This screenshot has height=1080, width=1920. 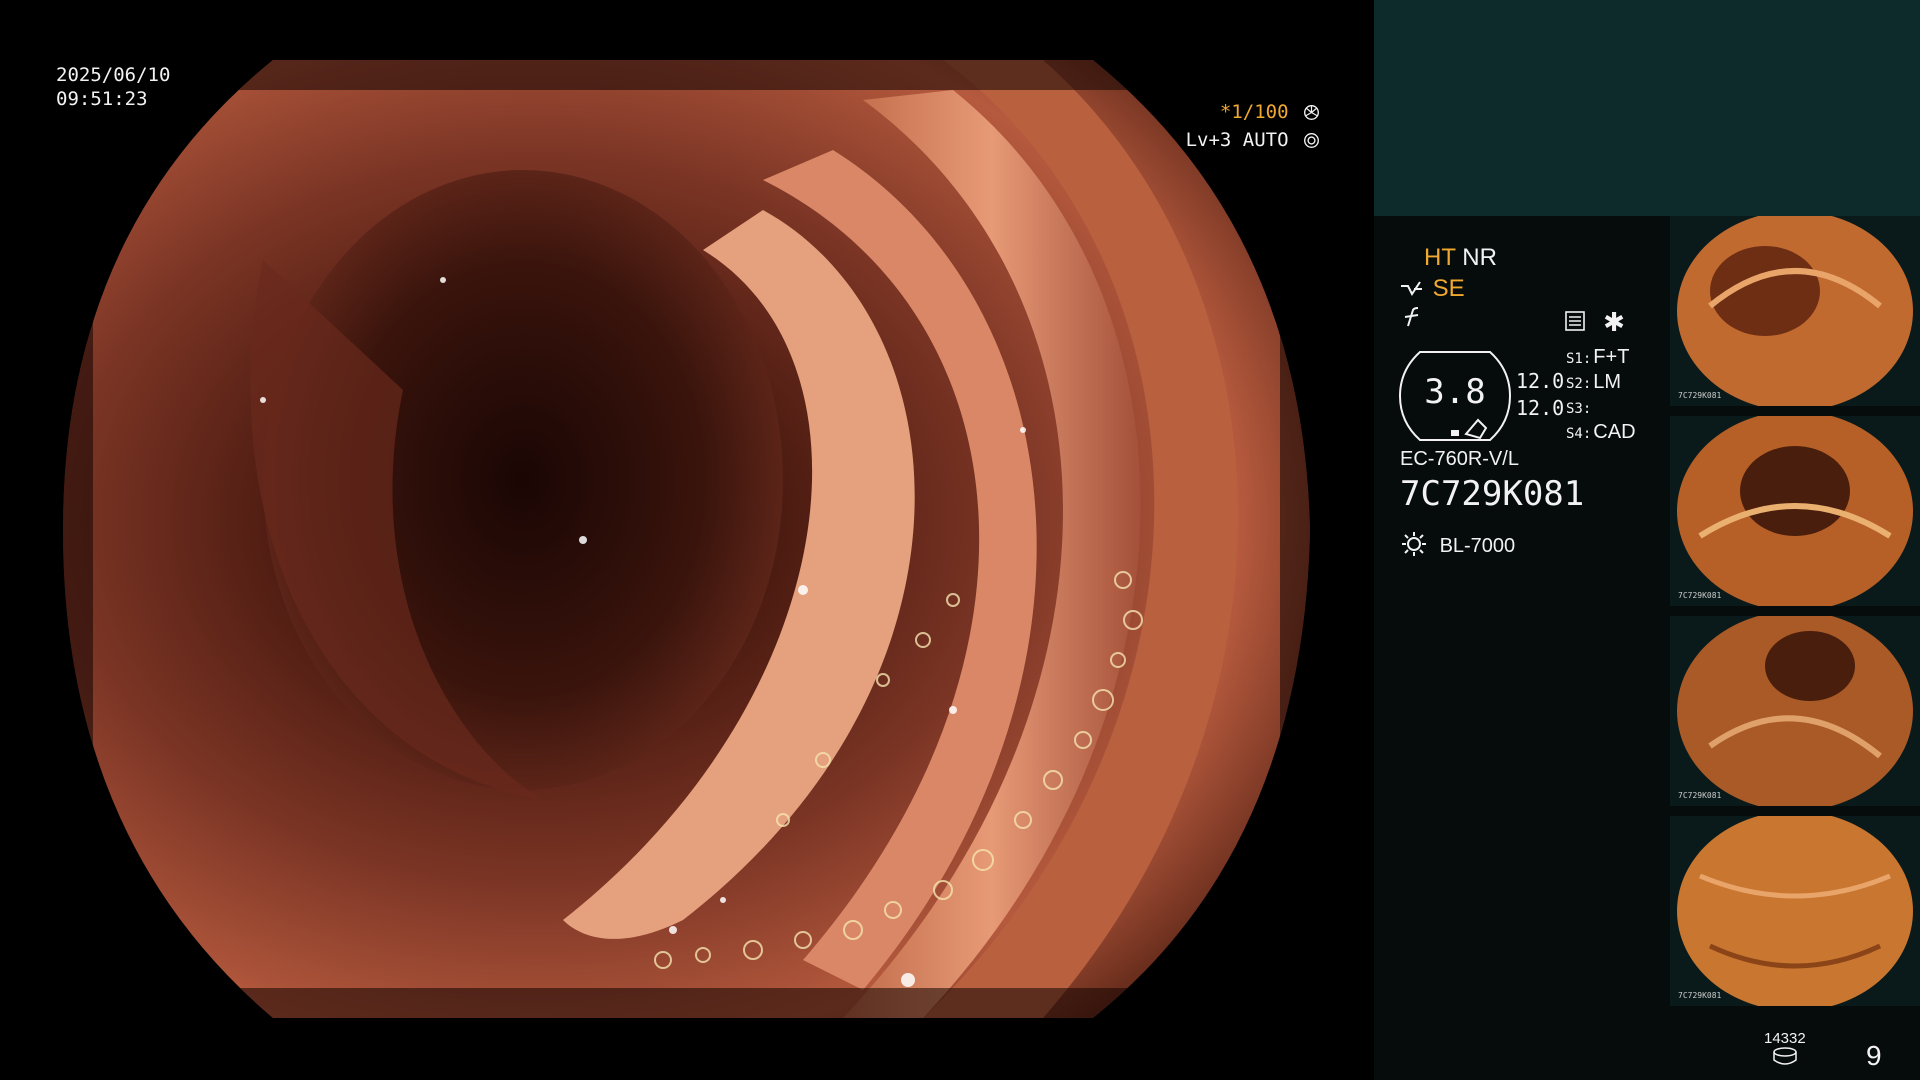 I want to click on se-row: SE, so click(x=1432, y=289).